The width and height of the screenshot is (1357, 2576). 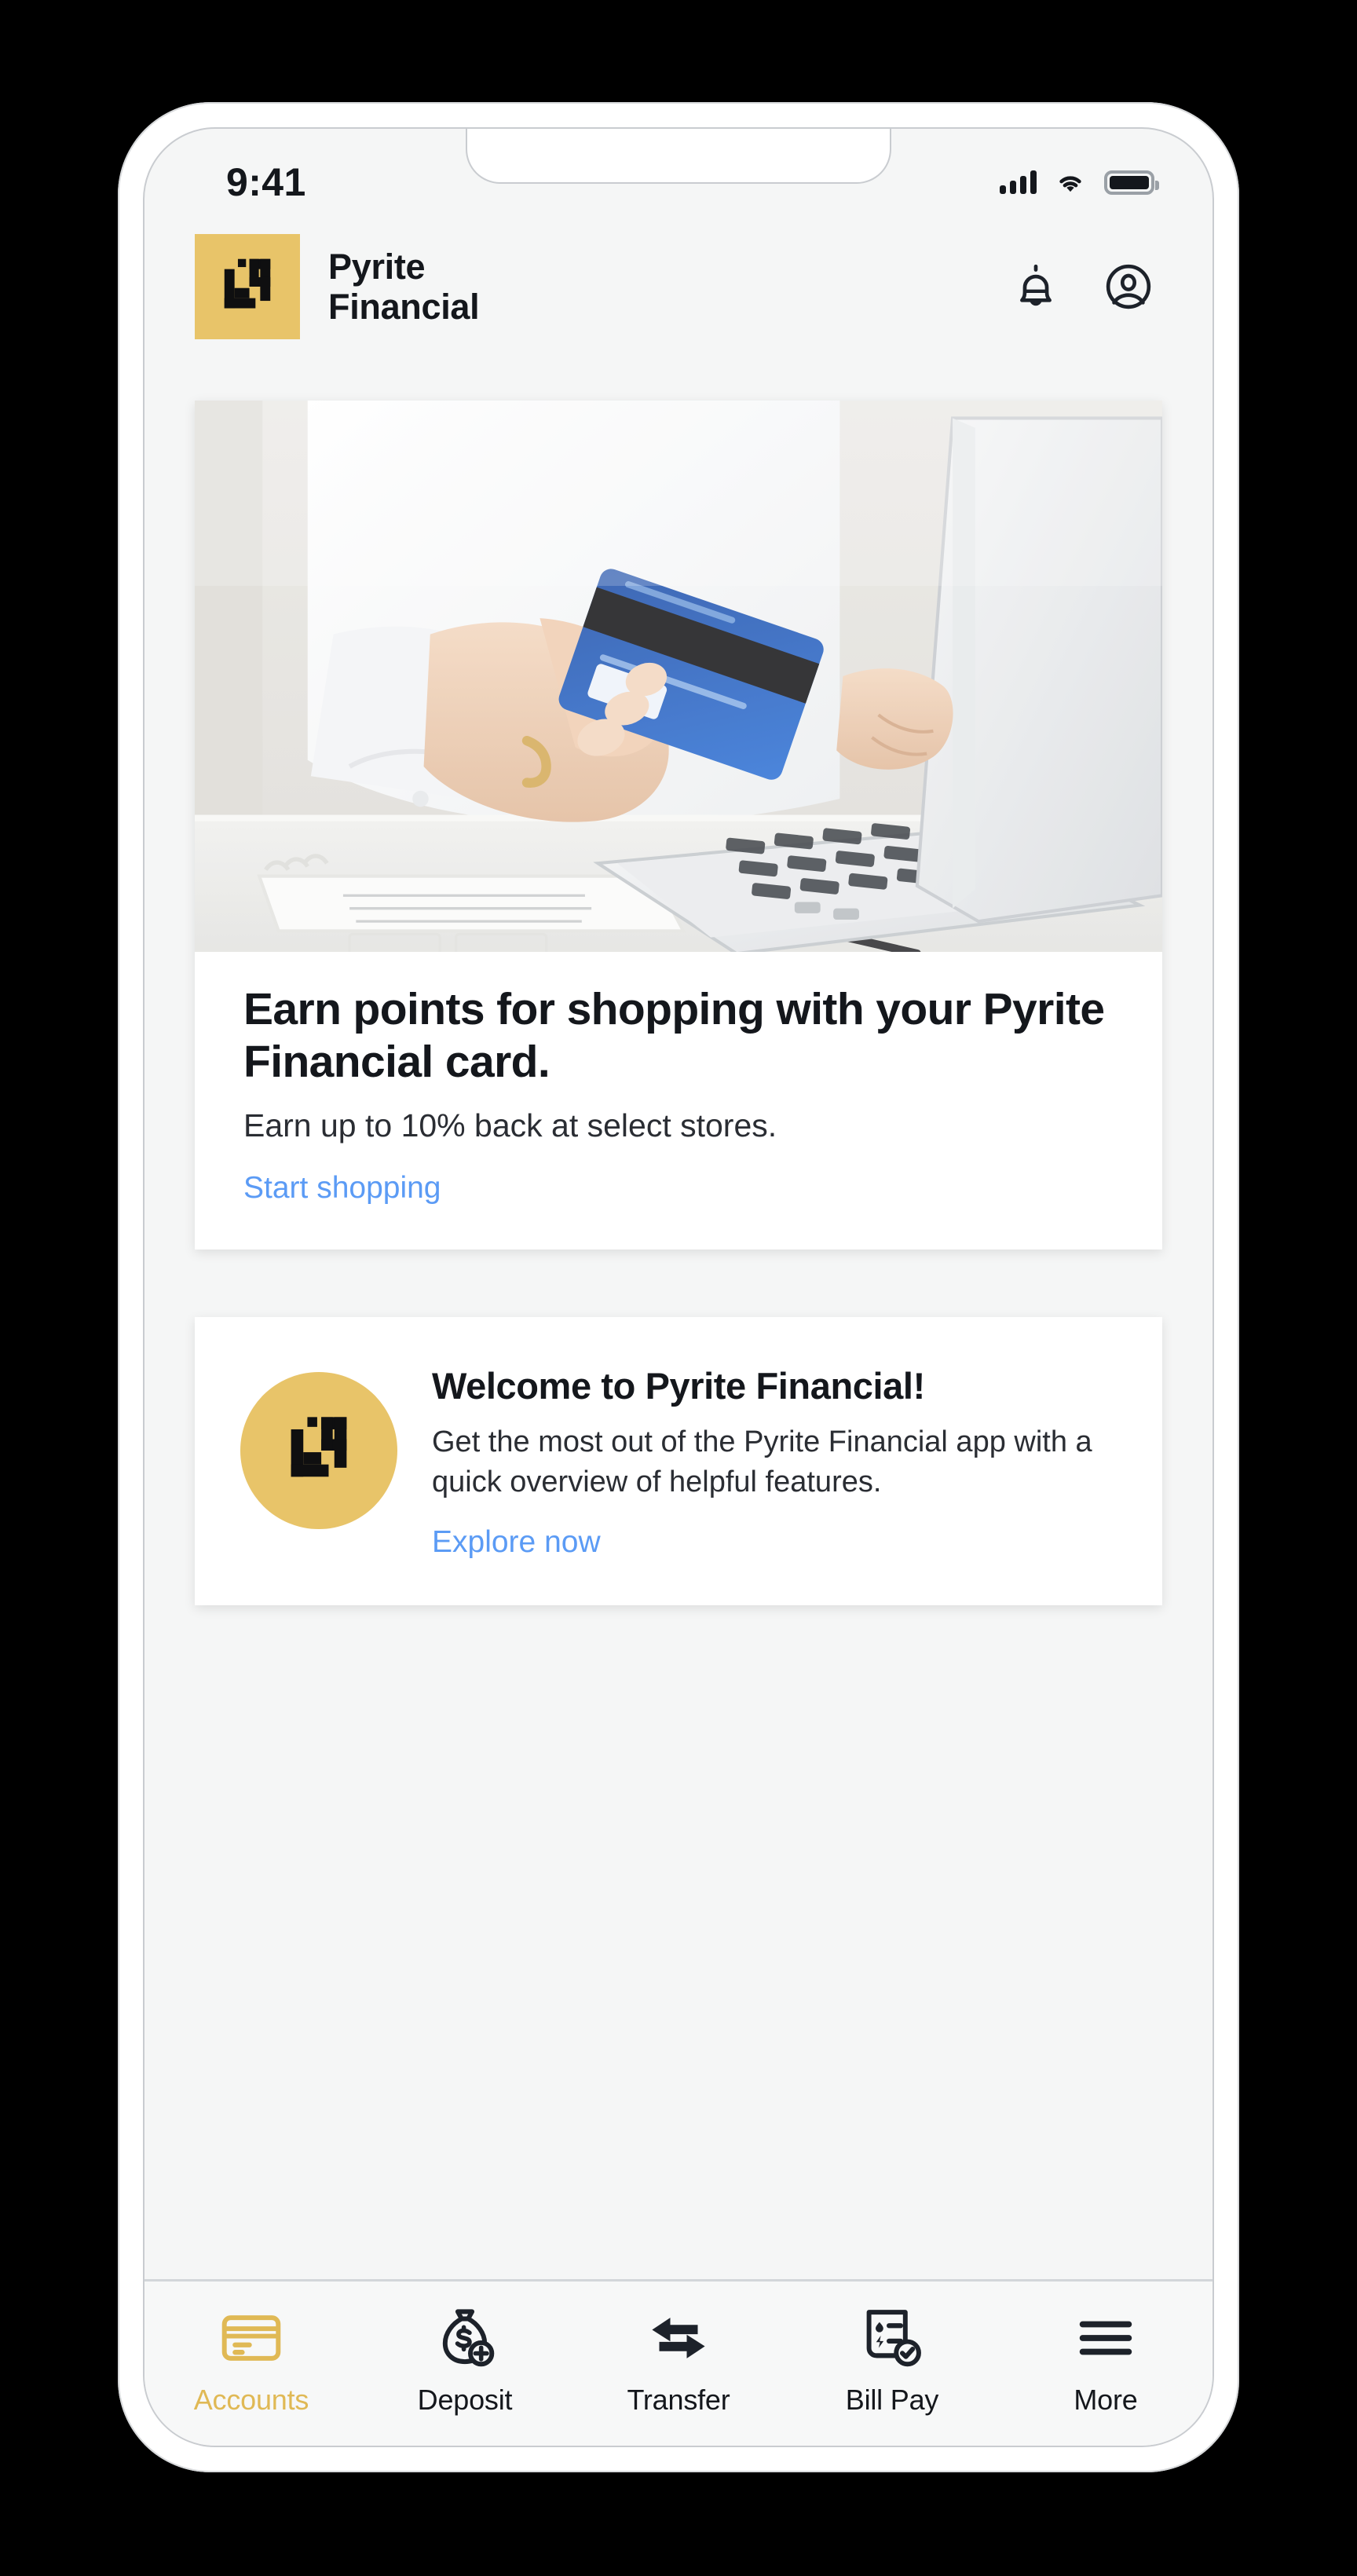 What do you see at coordinates (251, 2338) in the screenshot?
I see `credit-card-icon` at bounding box center [251, 2338].